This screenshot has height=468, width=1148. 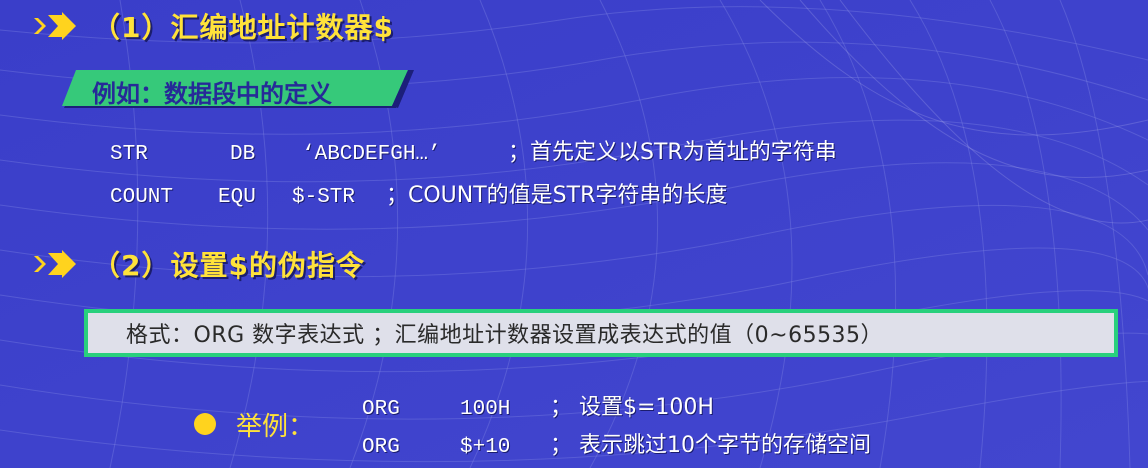 What do you see at coordinates (142, 197) in the screenshot?
I see `code-label: COUNT` at bounding box center [142, 197].